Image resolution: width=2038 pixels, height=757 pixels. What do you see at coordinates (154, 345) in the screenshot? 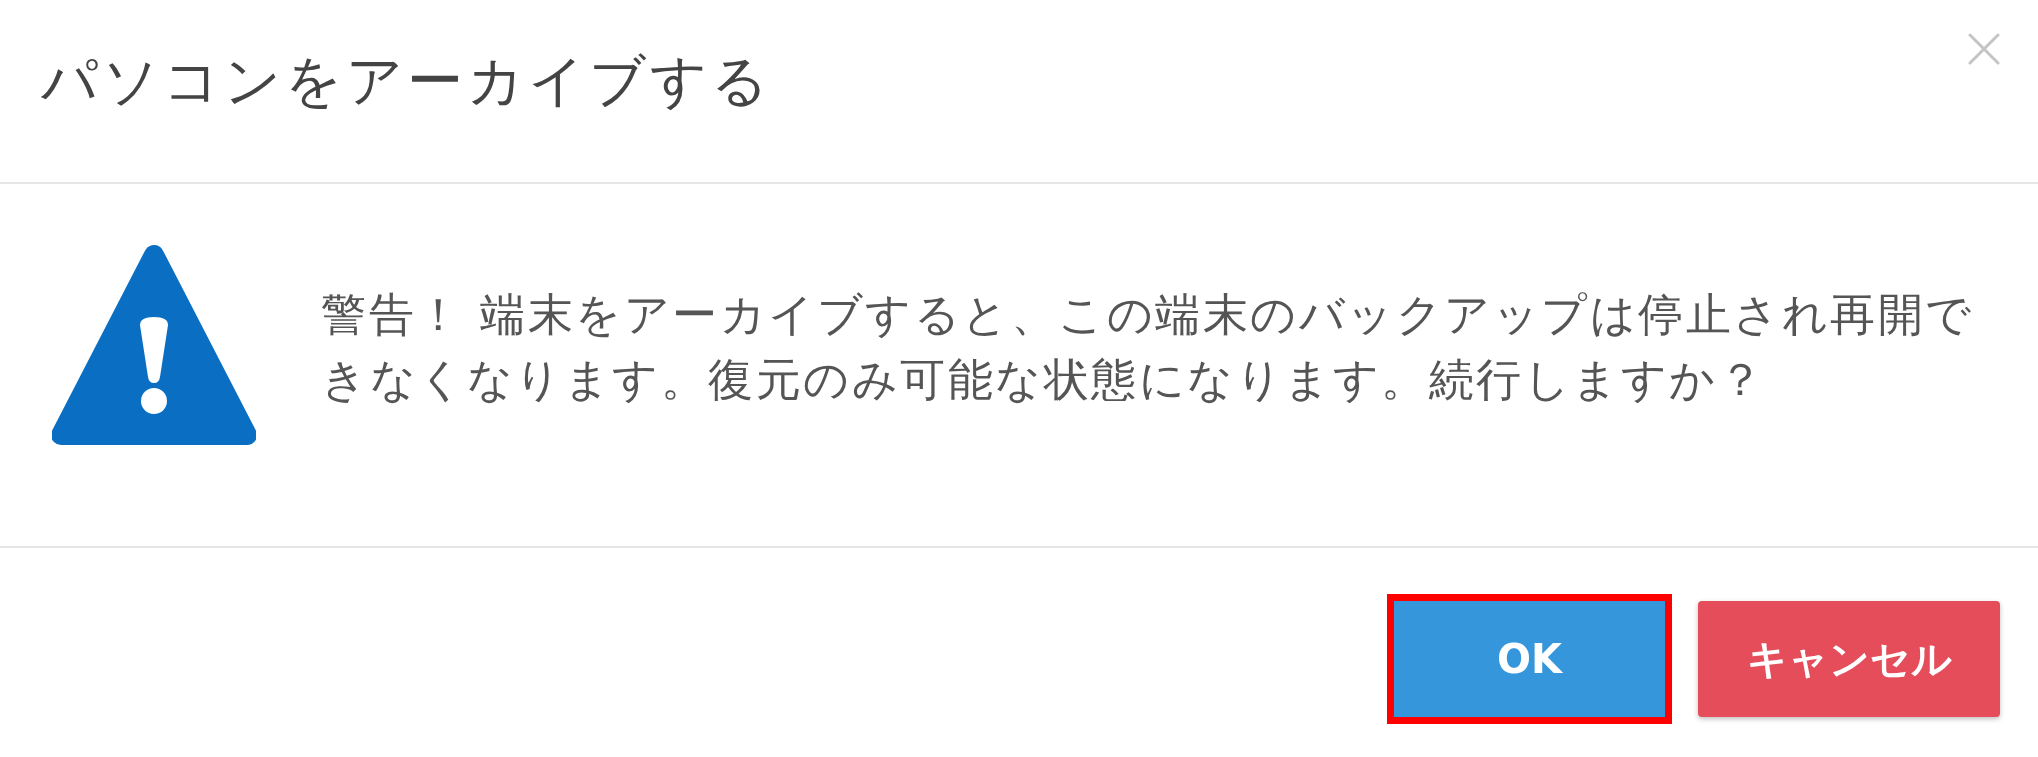
I see `warning-icon` at bounding box center [154, 345].